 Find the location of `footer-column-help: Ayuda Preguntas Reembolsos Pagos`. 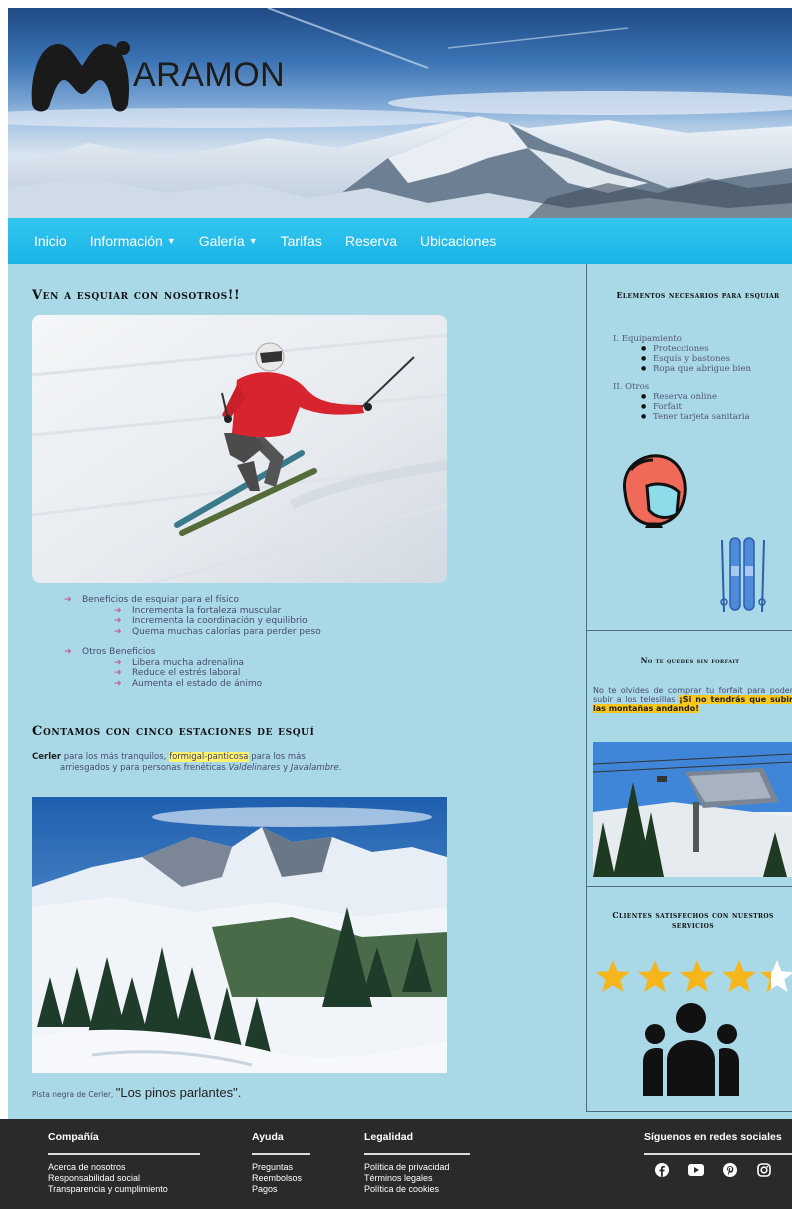

footer-column-help: Ayuda Preguntas Reembolsos Pagos is located at coordinates (281, 1163).